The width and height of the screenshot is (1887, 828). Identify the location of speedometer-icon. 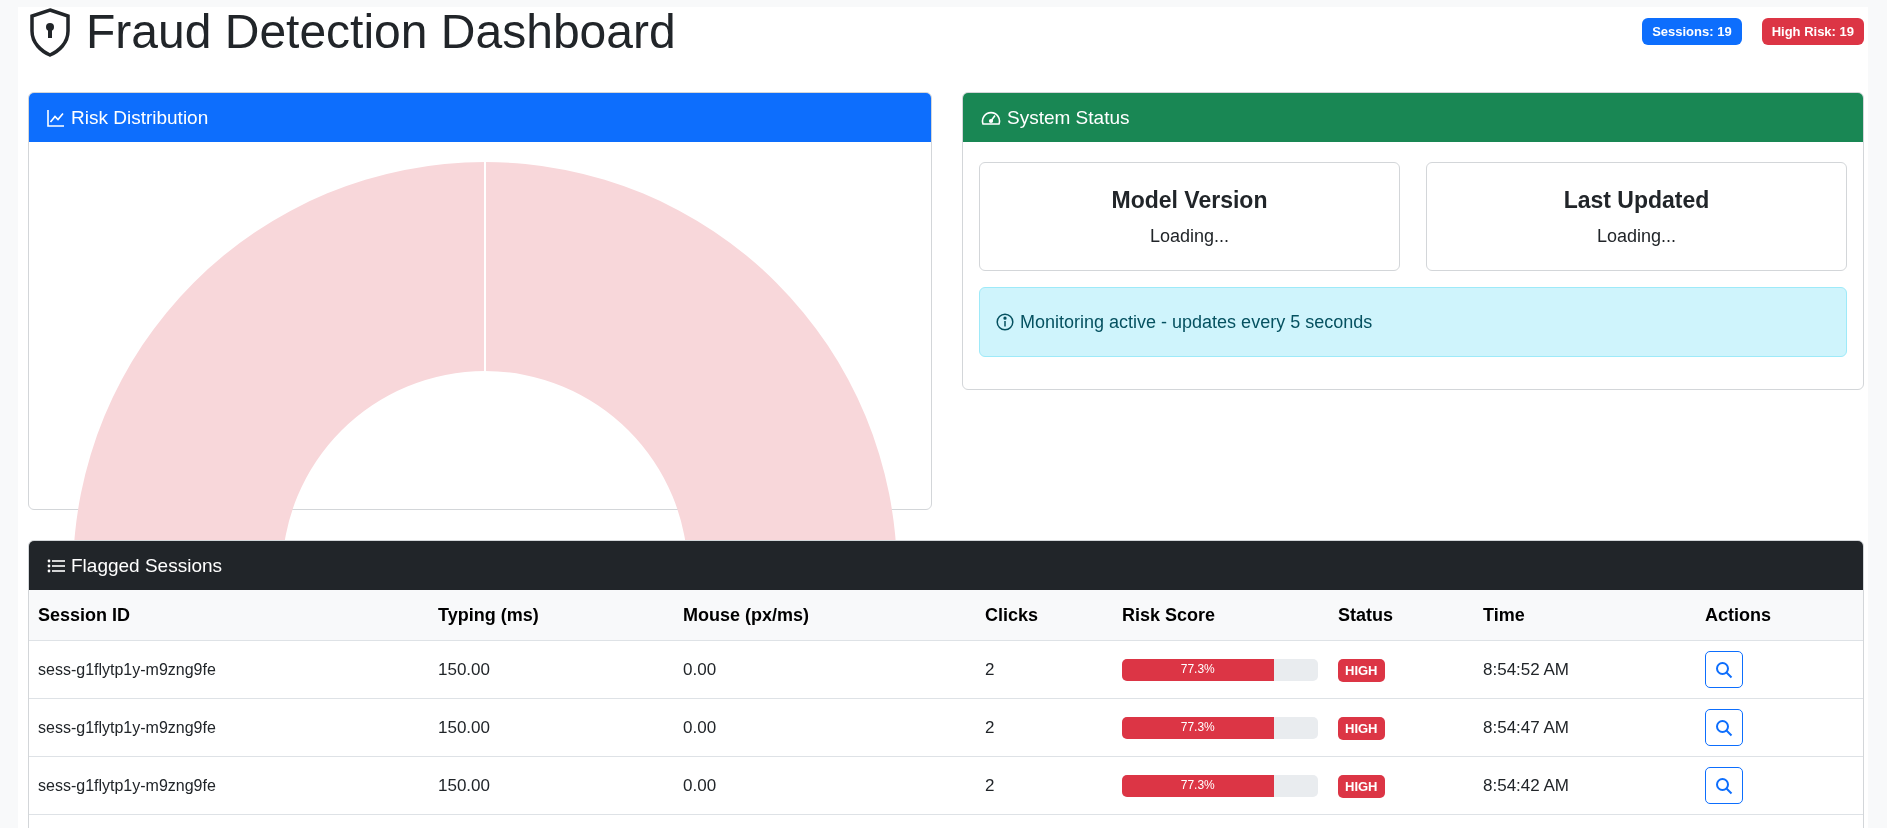
(991, 117).